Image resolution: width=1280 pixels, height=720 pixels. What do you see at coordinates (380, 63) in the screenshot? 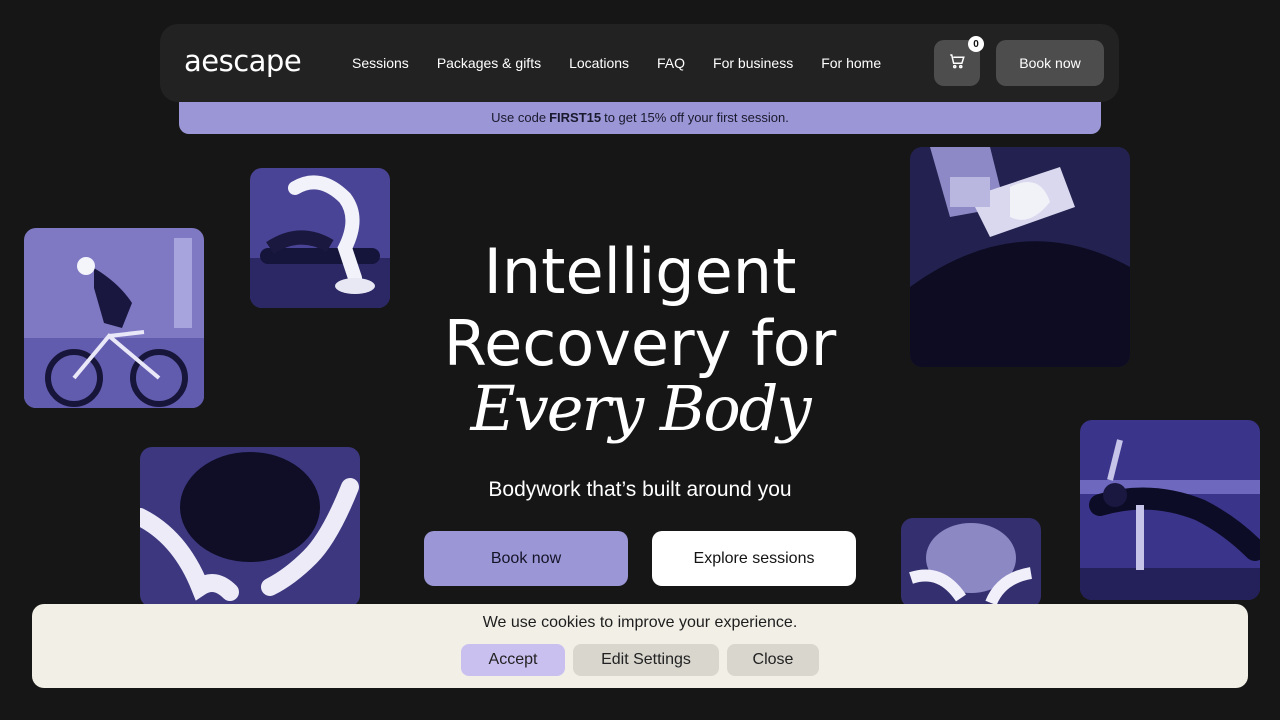
I see `nav-sessions: Sessions` at bounding box center [380, 63].